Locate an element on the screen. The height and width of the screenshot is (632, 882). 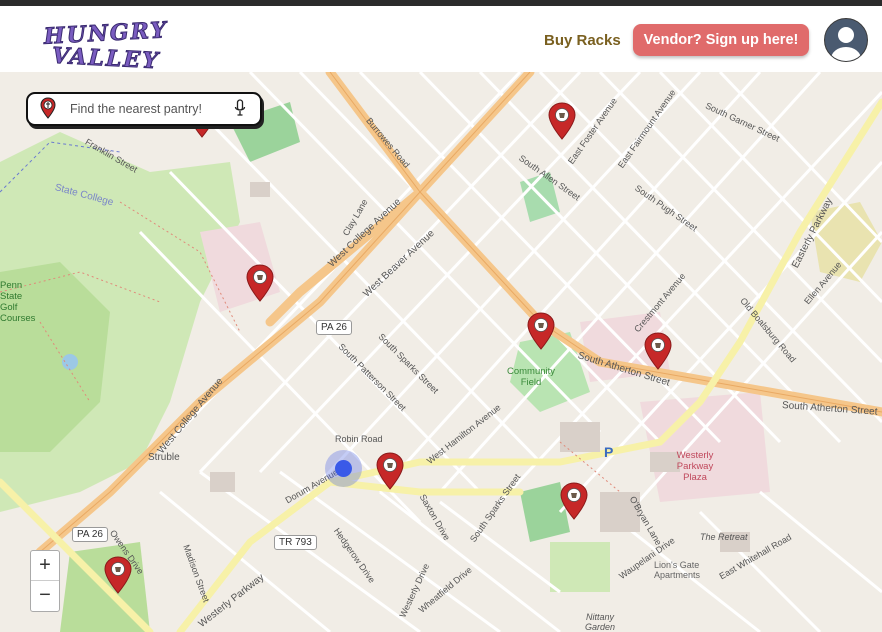
road-shield-tr793: TR 793 is located at coordinates (295, 542).